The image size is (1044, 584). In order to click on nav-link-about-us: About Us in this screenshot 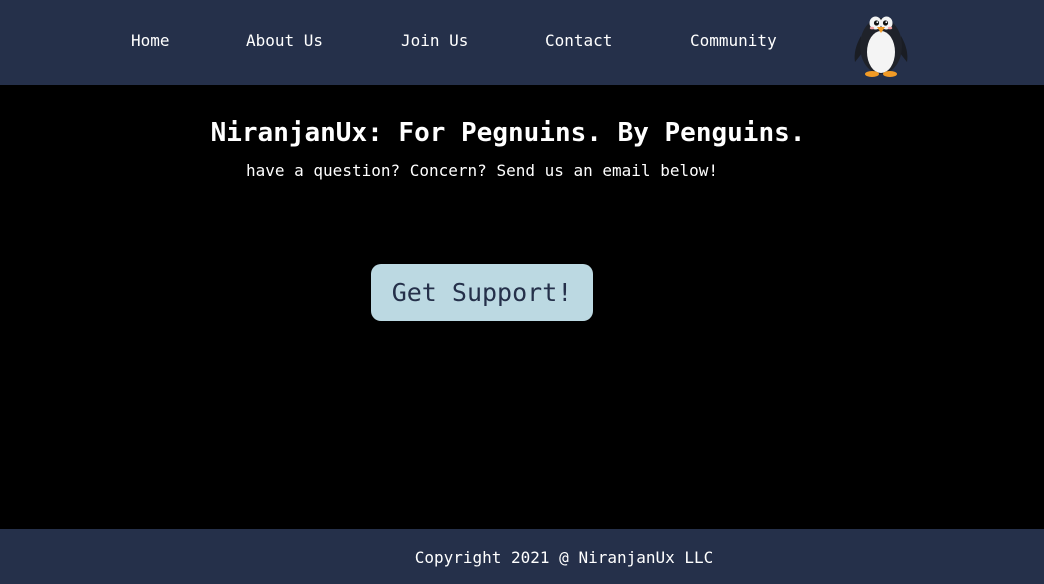, I will do `click(284, 40)`.